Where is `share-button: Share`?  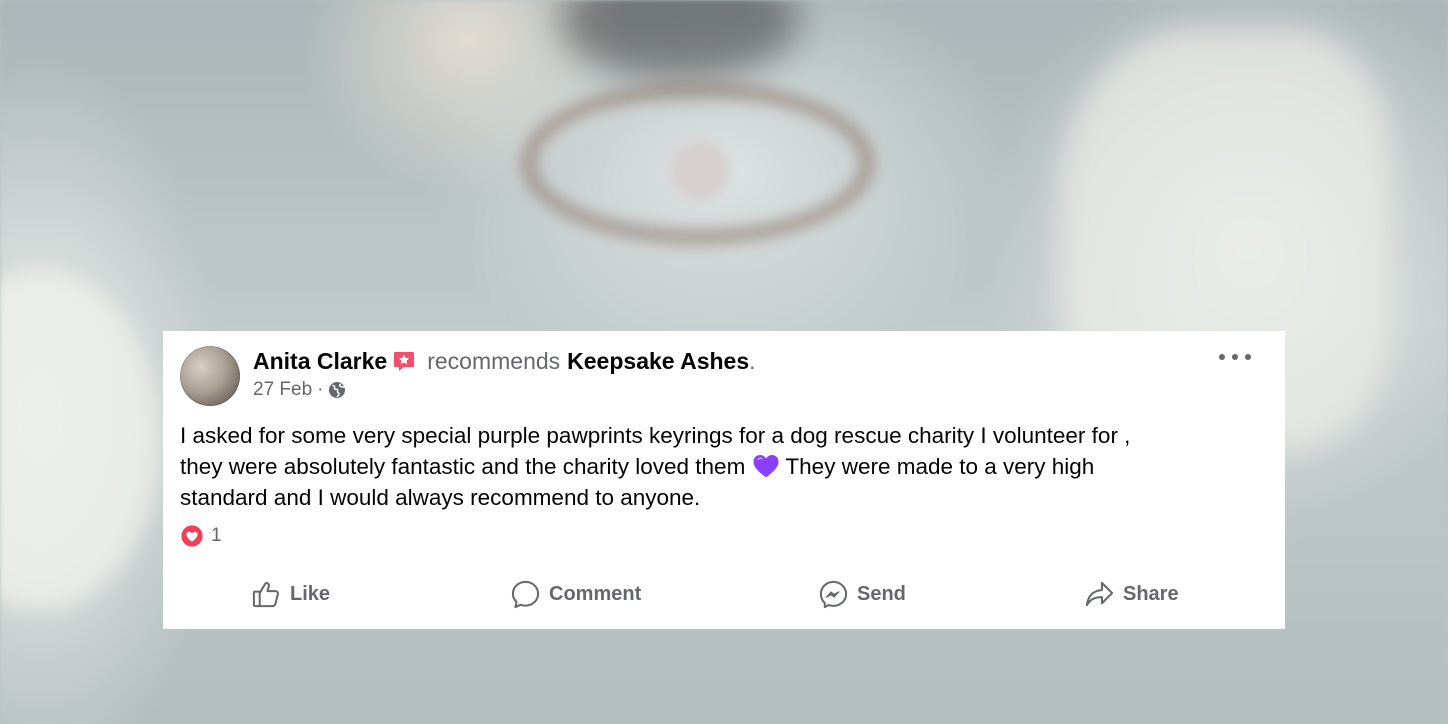
share-button: Share is located at coordinates (1131, 594).